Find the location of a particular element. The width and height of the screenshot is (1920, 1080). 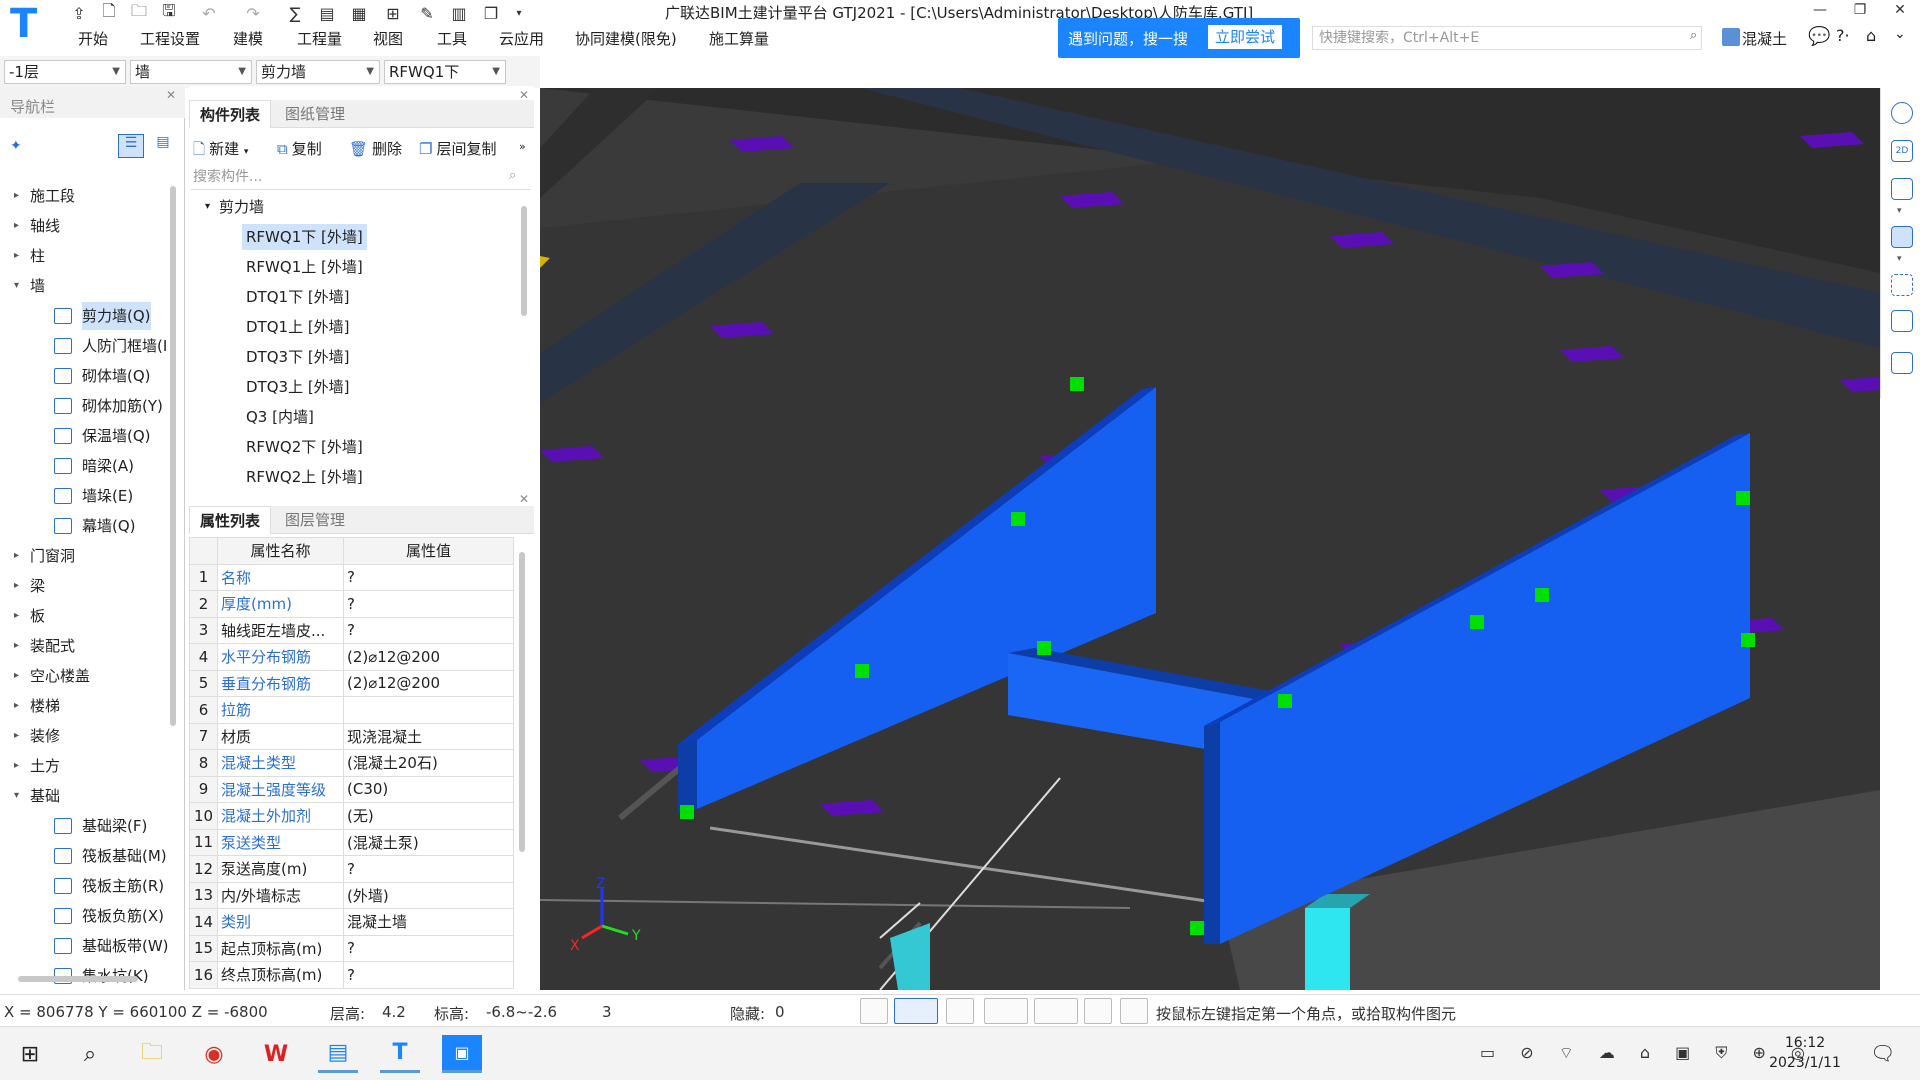

property-row: 4 水平分布钢筋 (2)⌀12@200 is located at coordinates (351, 657).